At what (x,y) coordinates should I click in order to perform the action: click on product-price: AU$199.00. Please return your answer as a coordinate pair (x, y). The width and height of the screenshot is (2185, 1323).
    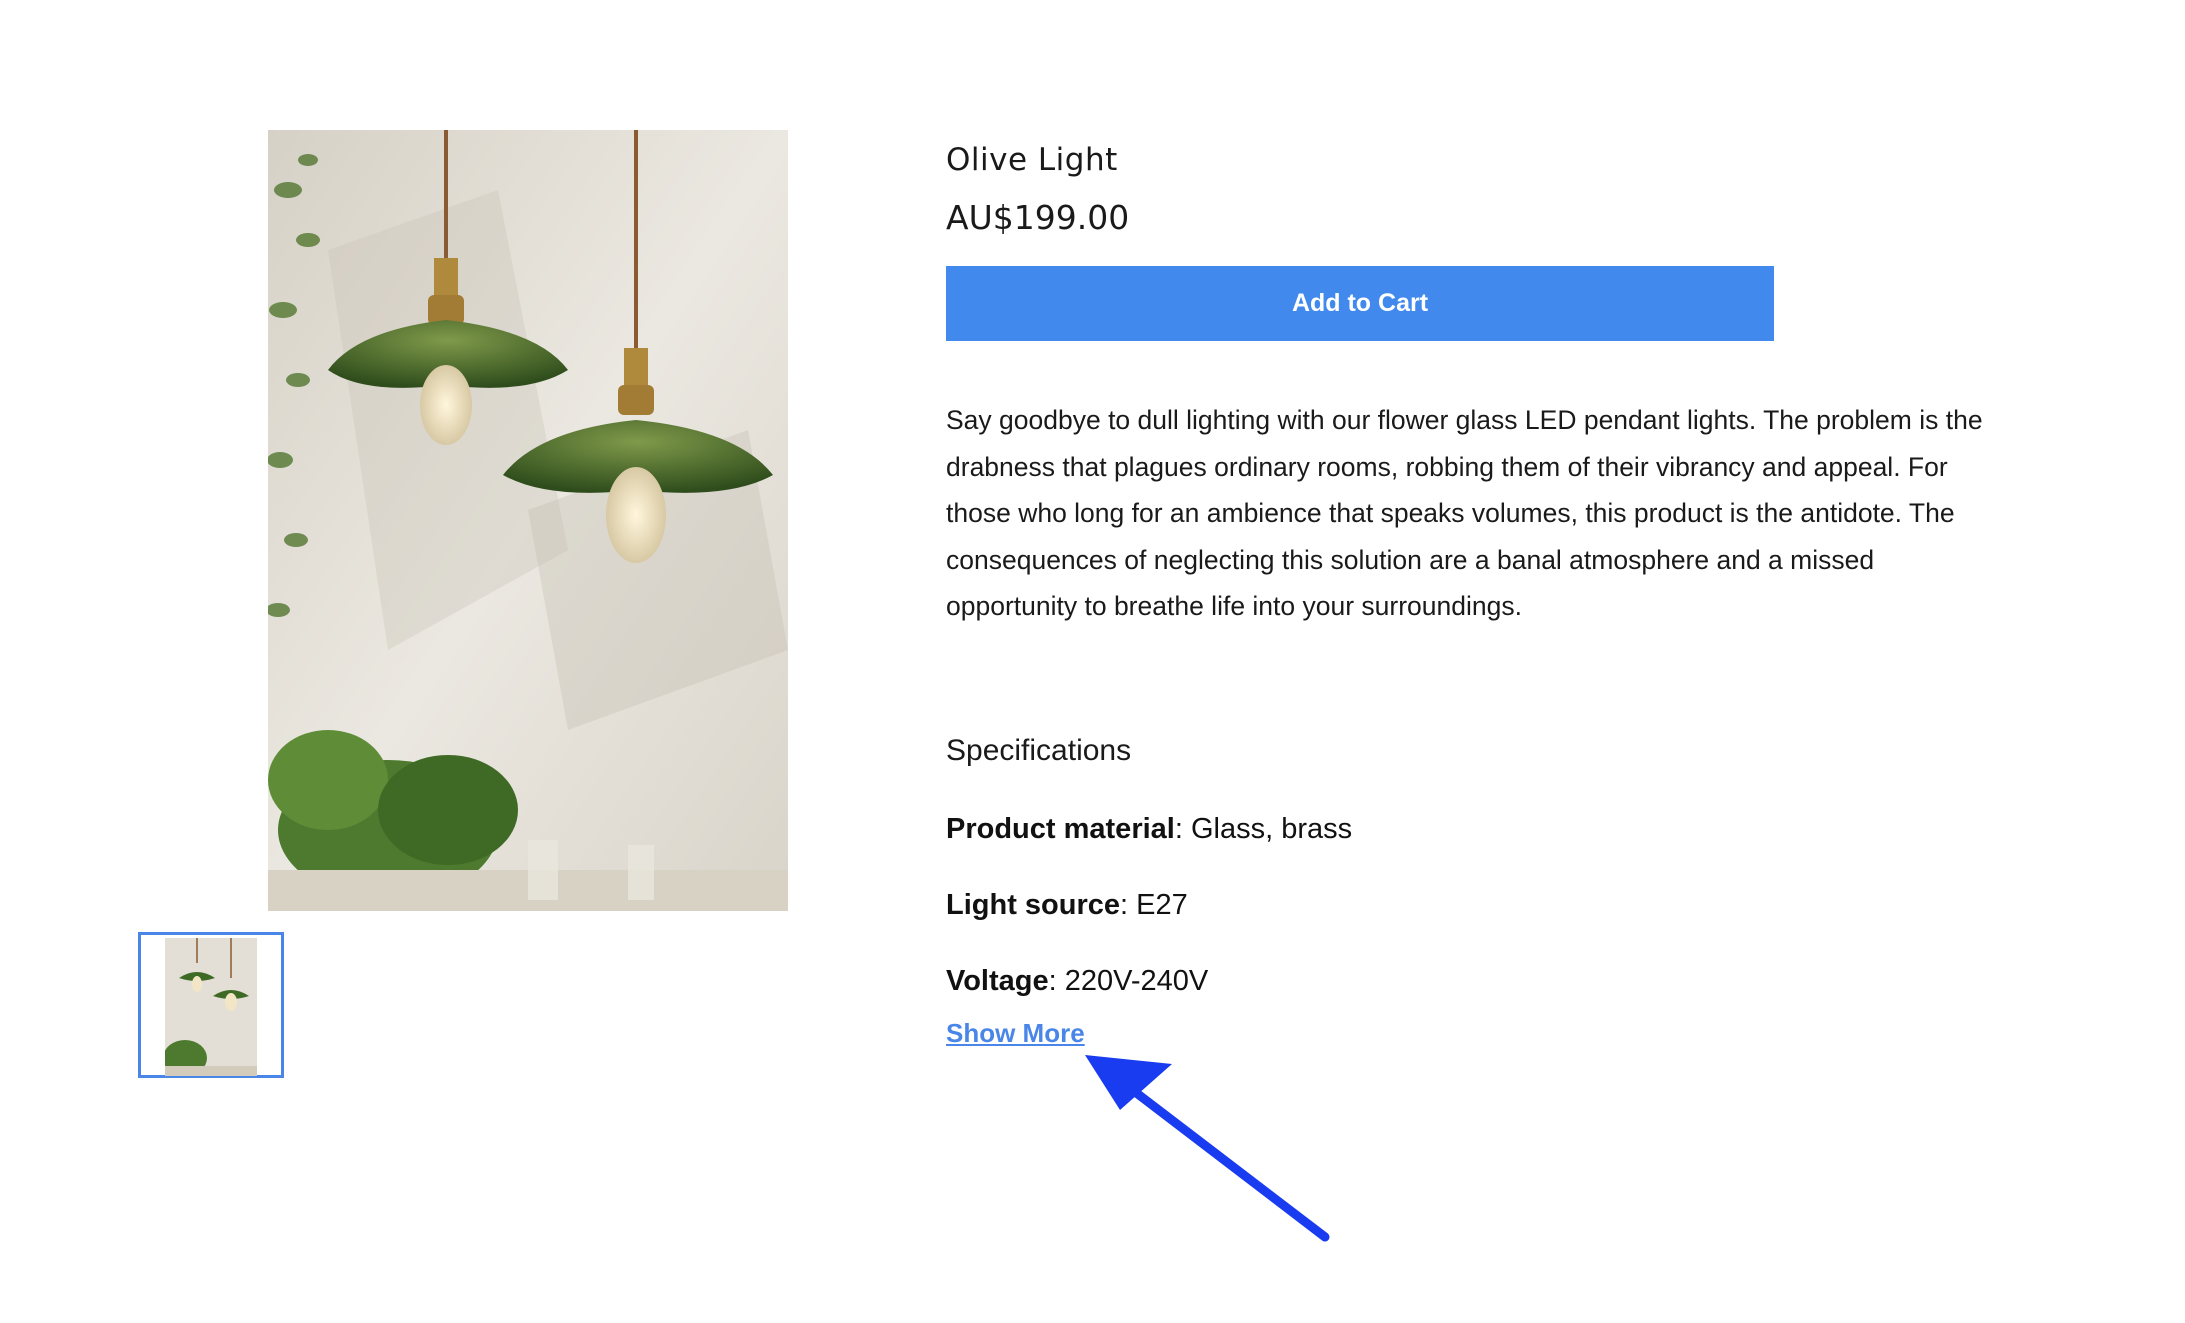
    Looking at the image, I should click on (1038, 217).